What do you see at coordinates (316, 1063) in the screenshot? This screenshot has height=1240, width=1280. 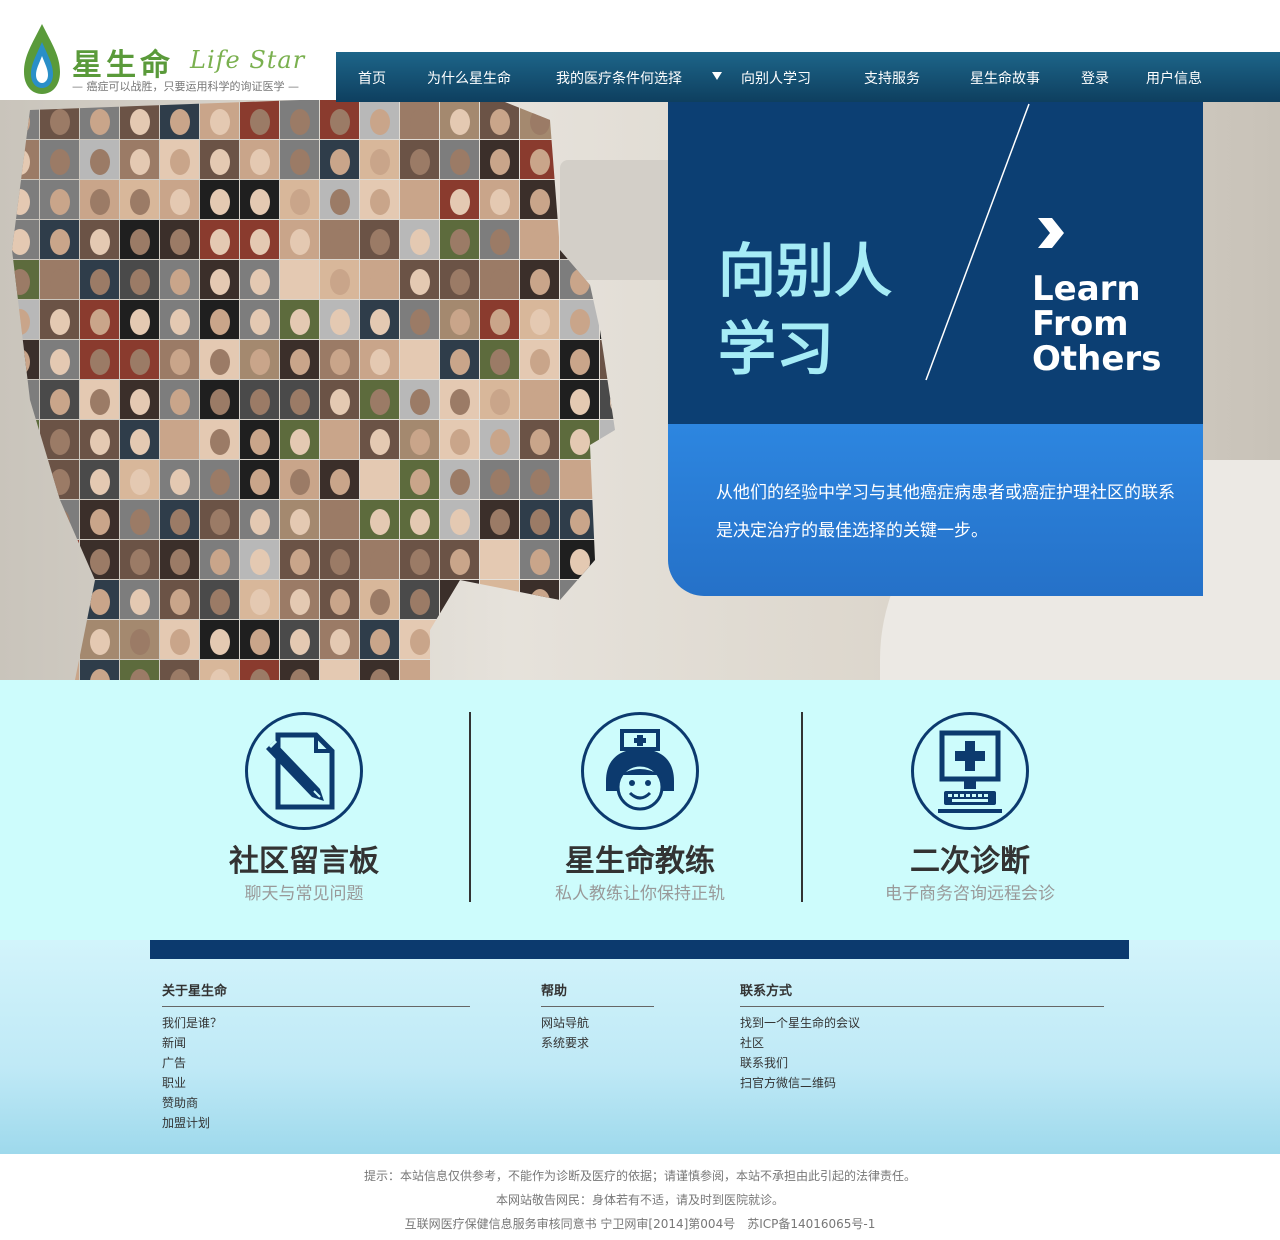 I see `footer-link: 广告` at bounding box center [316, 1063].